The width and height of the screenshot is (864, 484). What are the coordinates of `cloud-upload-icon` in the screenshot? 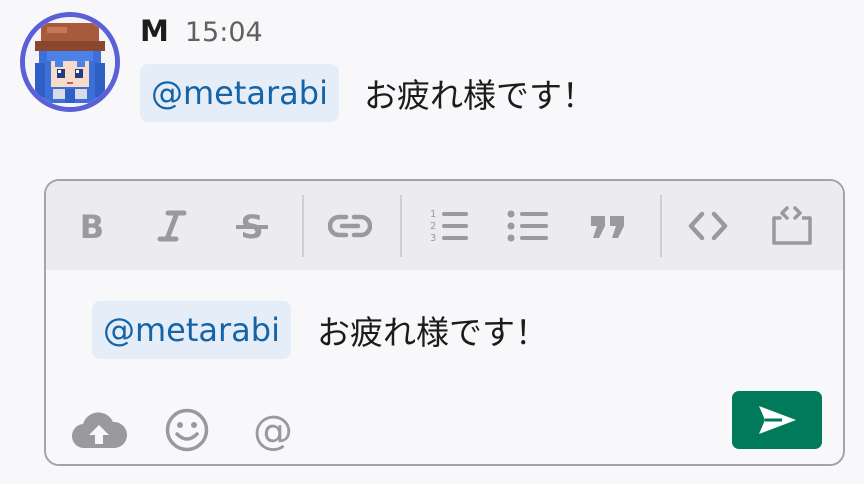 It's located at (99, 430).